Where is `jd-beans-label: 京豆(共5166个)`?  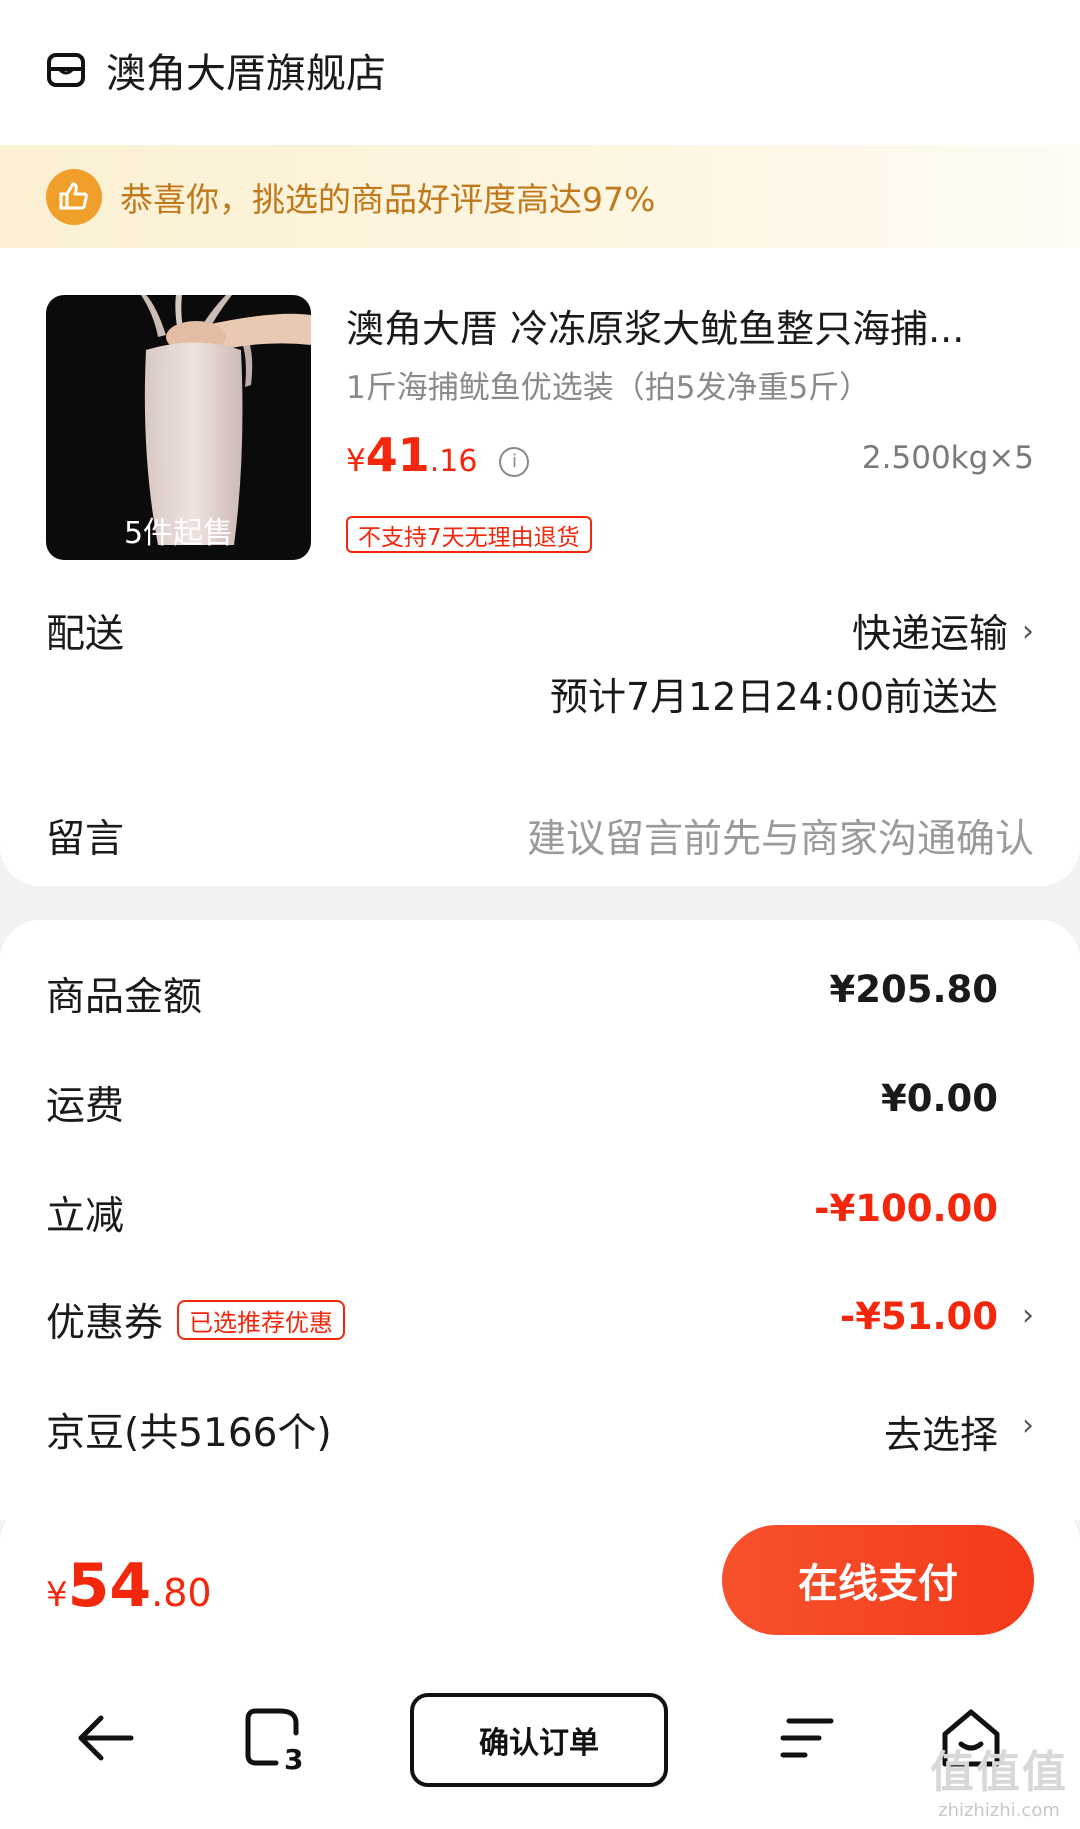
jd-beans-label: 京豆(共5166个) is located at coordinates (189, 1433).